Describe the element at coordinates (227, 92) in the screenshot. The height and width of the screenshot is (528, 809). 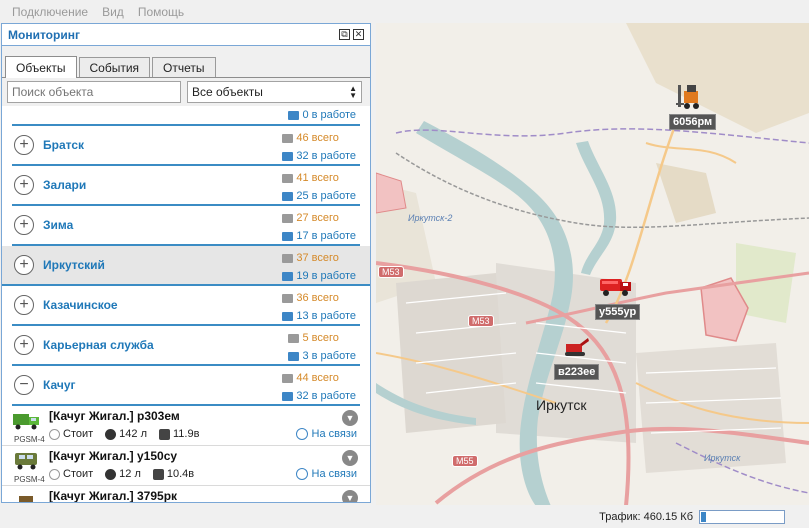
I see `select-value: Все объекты` at that location.